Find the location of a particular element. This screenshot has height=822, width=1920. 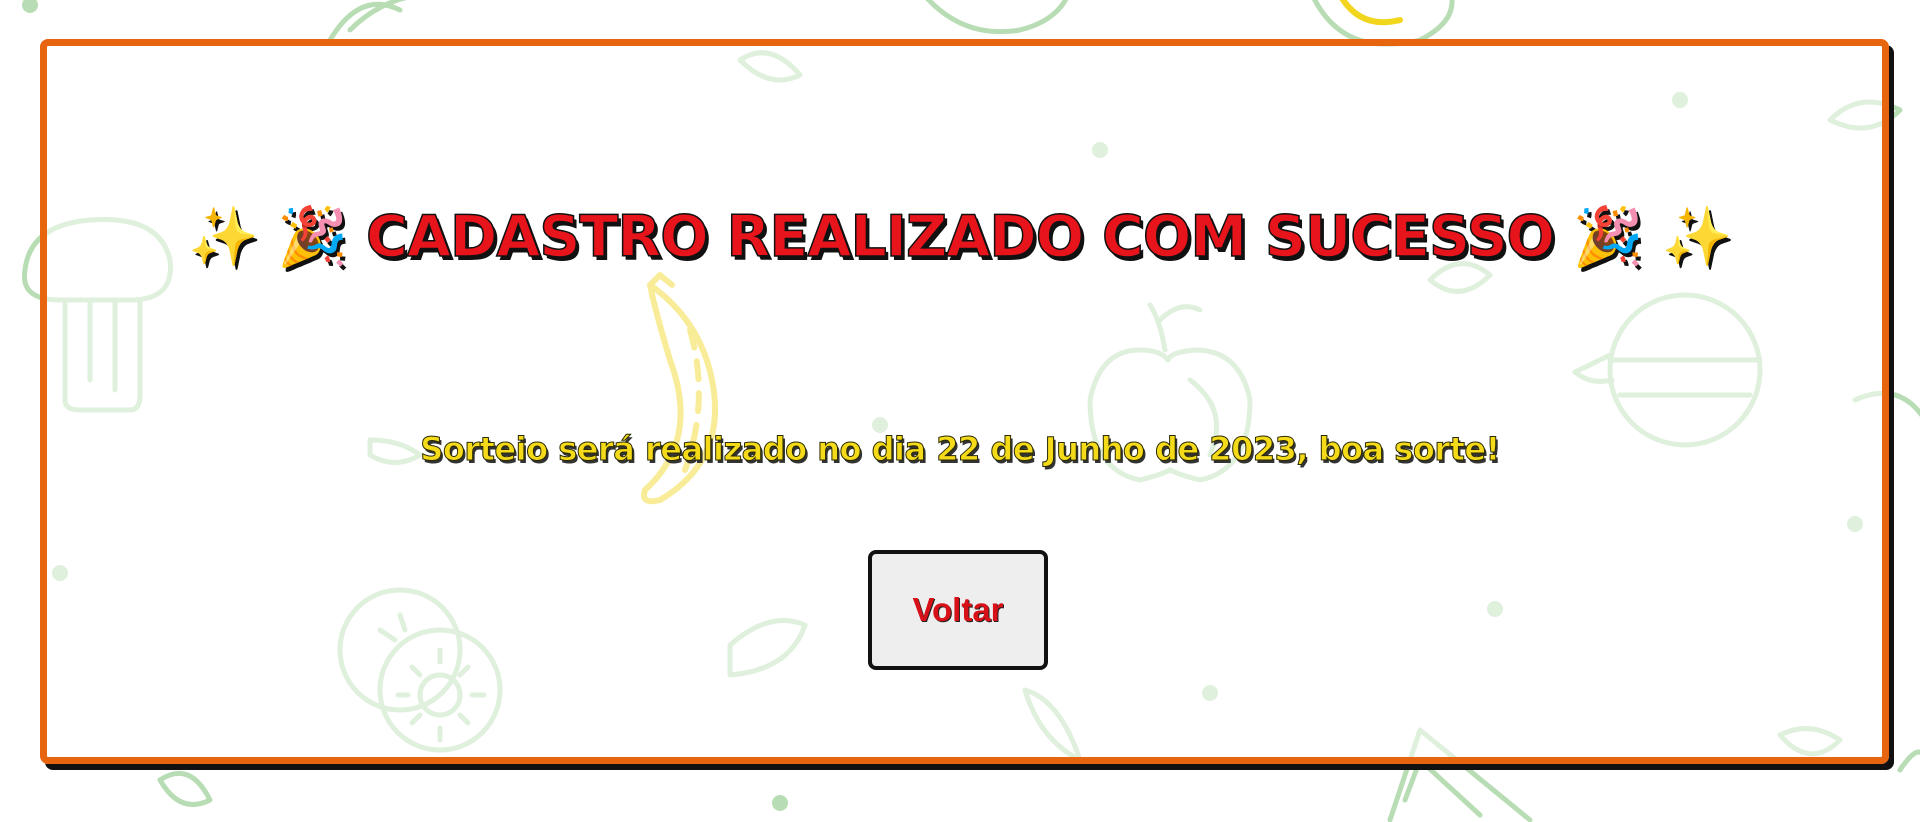

success-title: ✨ 🎉 CADASTRO REALIZADO COM SUCESSO 🎉 ✨ is located at coordinates (961, 237).